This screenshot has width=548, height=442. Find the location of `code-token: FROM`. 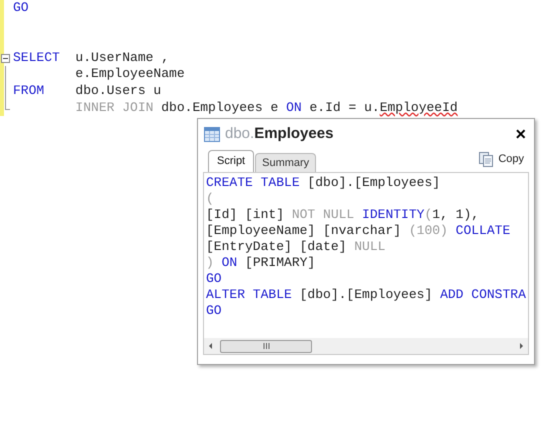

code-token: FROM is located at coordinates (29, 90).